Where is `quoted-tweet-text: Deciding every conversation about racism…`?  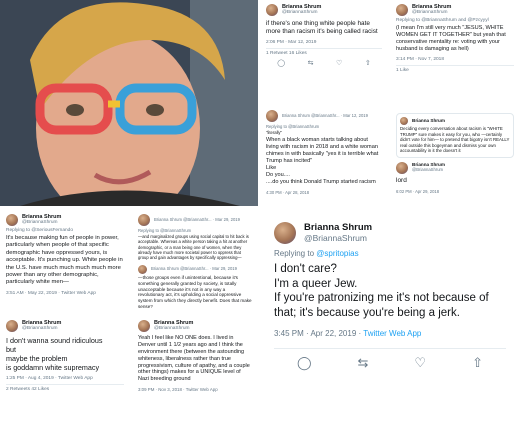
quoted-tweet-text: Deciding every conversation about racism… is located at coordinates (455, 139).